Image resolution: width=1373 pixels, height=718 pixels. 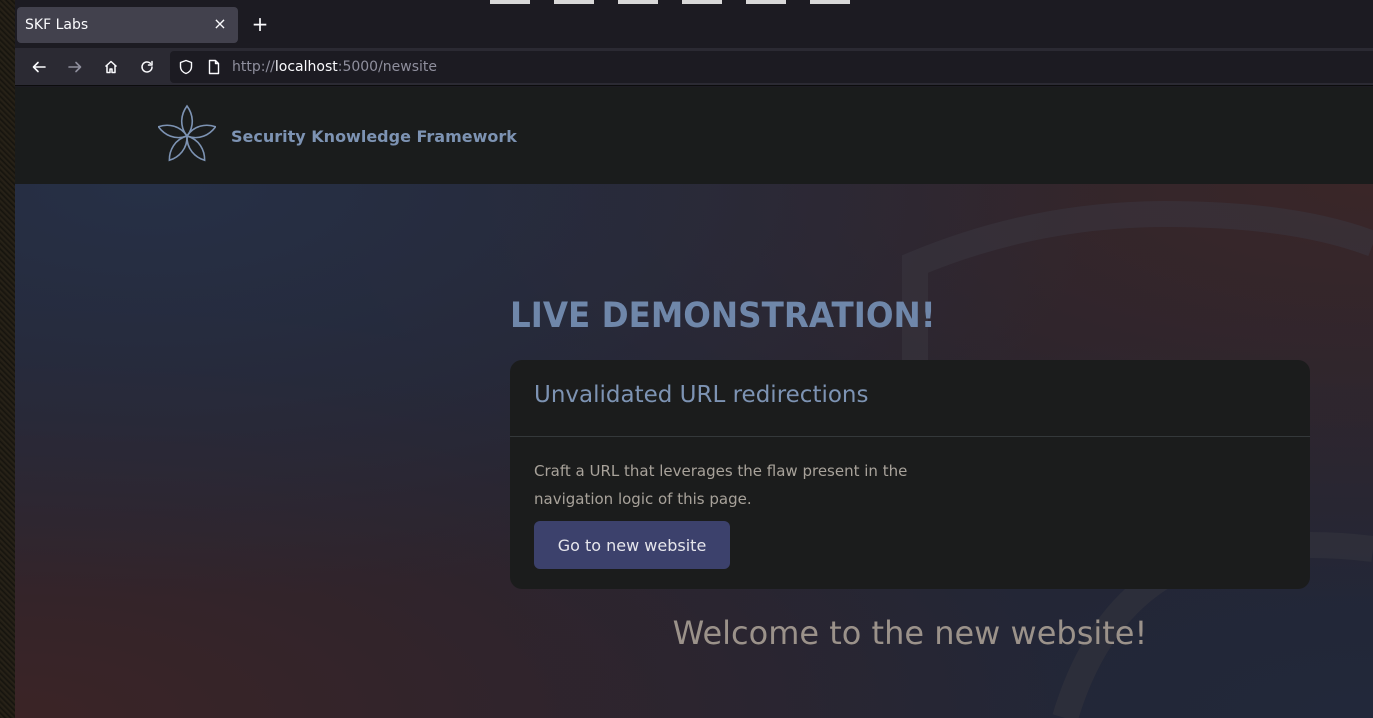 I want to click on forward-arrow-icon, so click(x=75, y=67).